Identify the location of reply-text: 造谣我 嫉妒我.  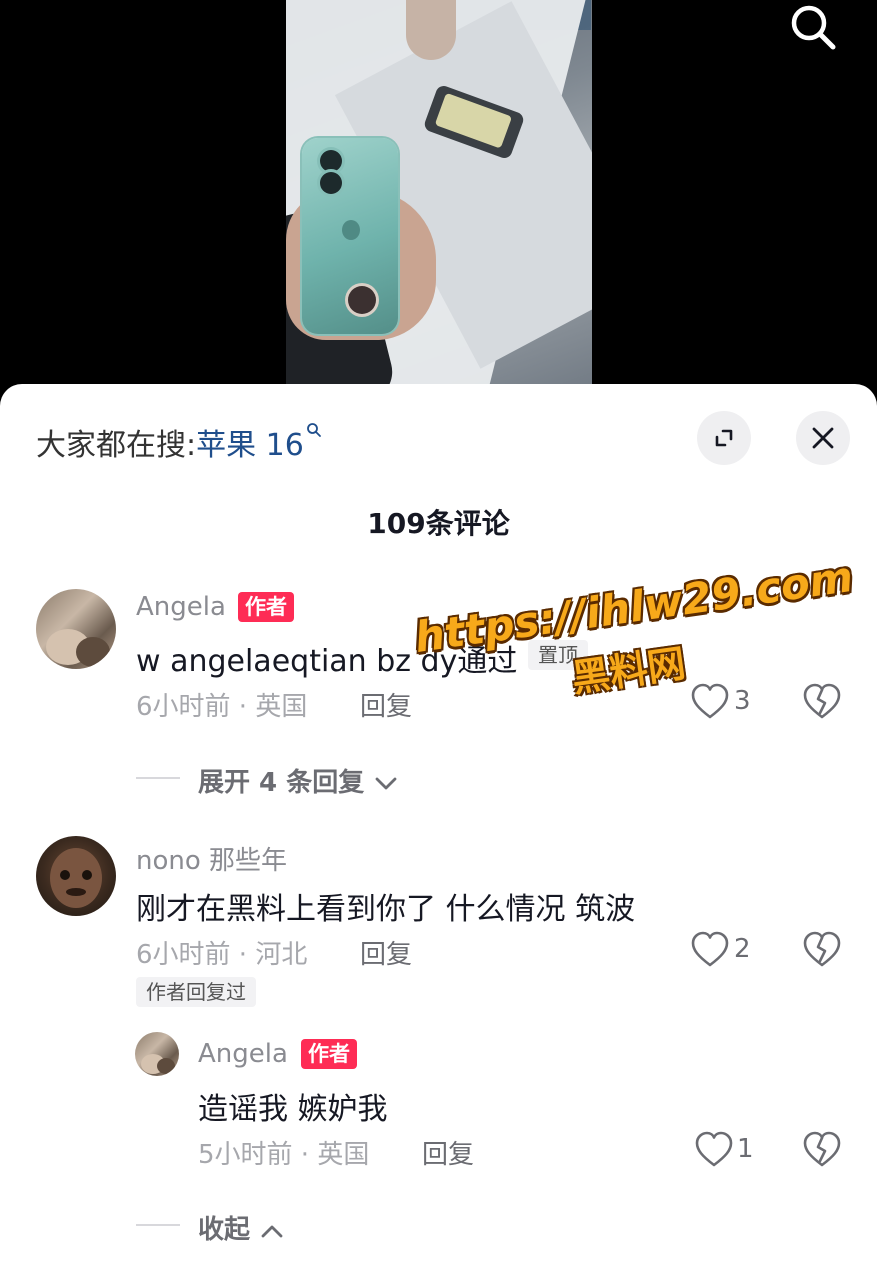
(293, 1109).